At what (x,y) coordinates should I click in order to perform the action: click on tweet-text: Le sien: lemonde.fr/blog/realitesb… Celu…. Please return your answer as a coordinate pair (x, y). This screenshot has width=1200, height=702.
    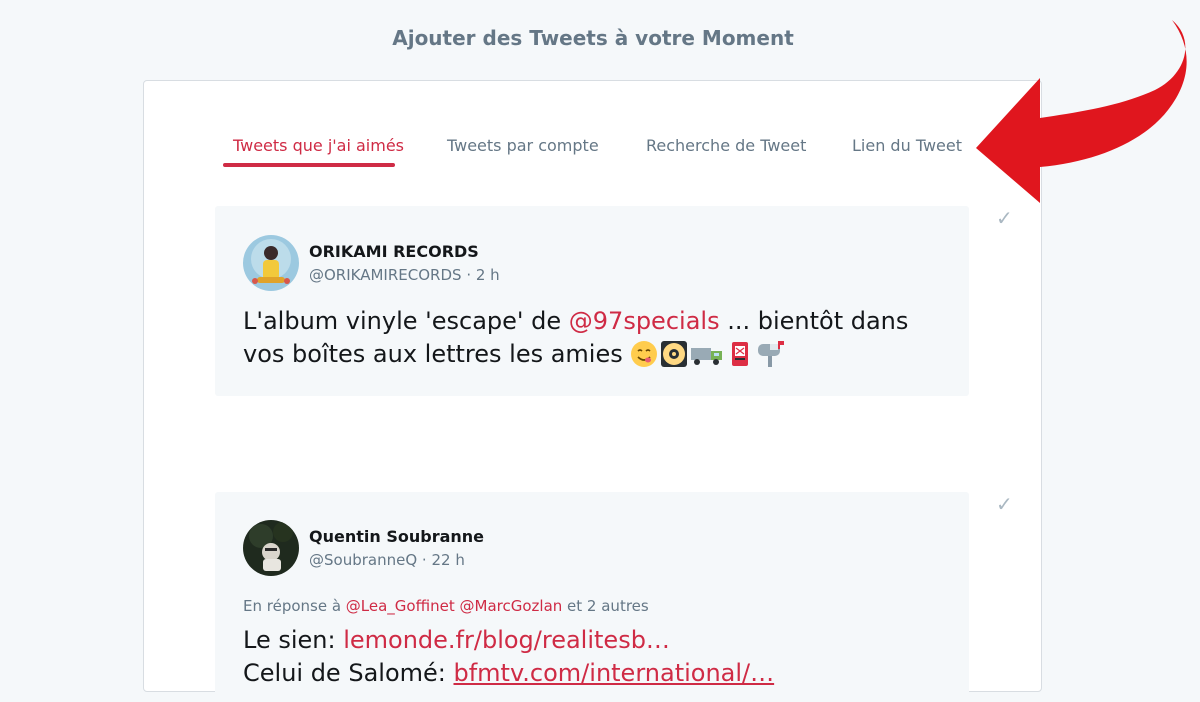
    Looking at the image, I should click on (593, 657).